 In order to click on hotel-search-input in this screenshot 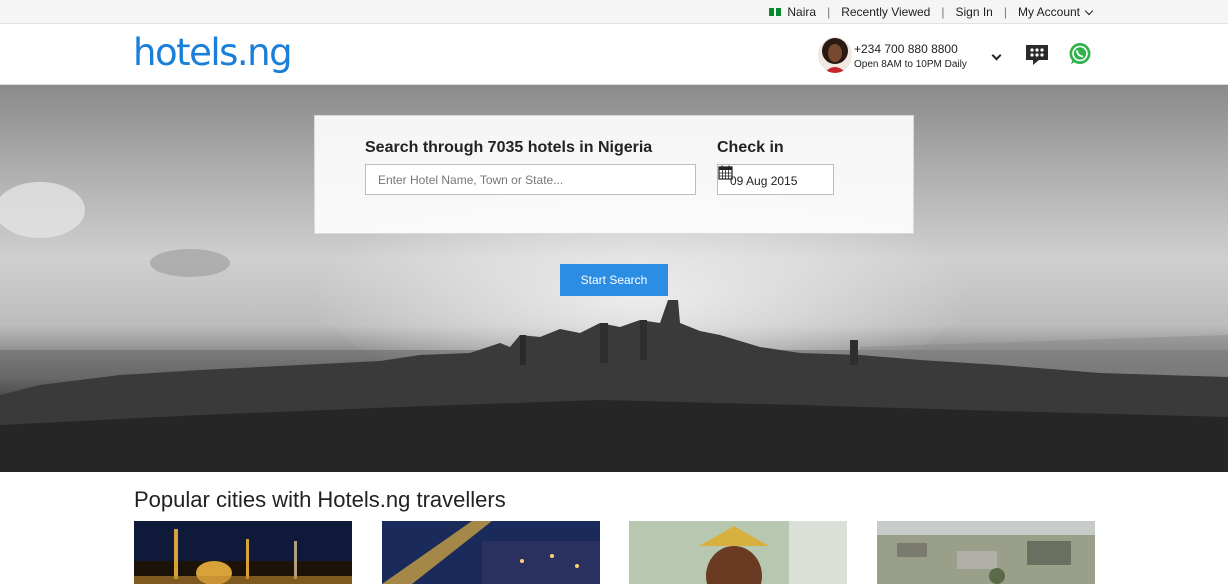, I will do `click(530, 179)`.